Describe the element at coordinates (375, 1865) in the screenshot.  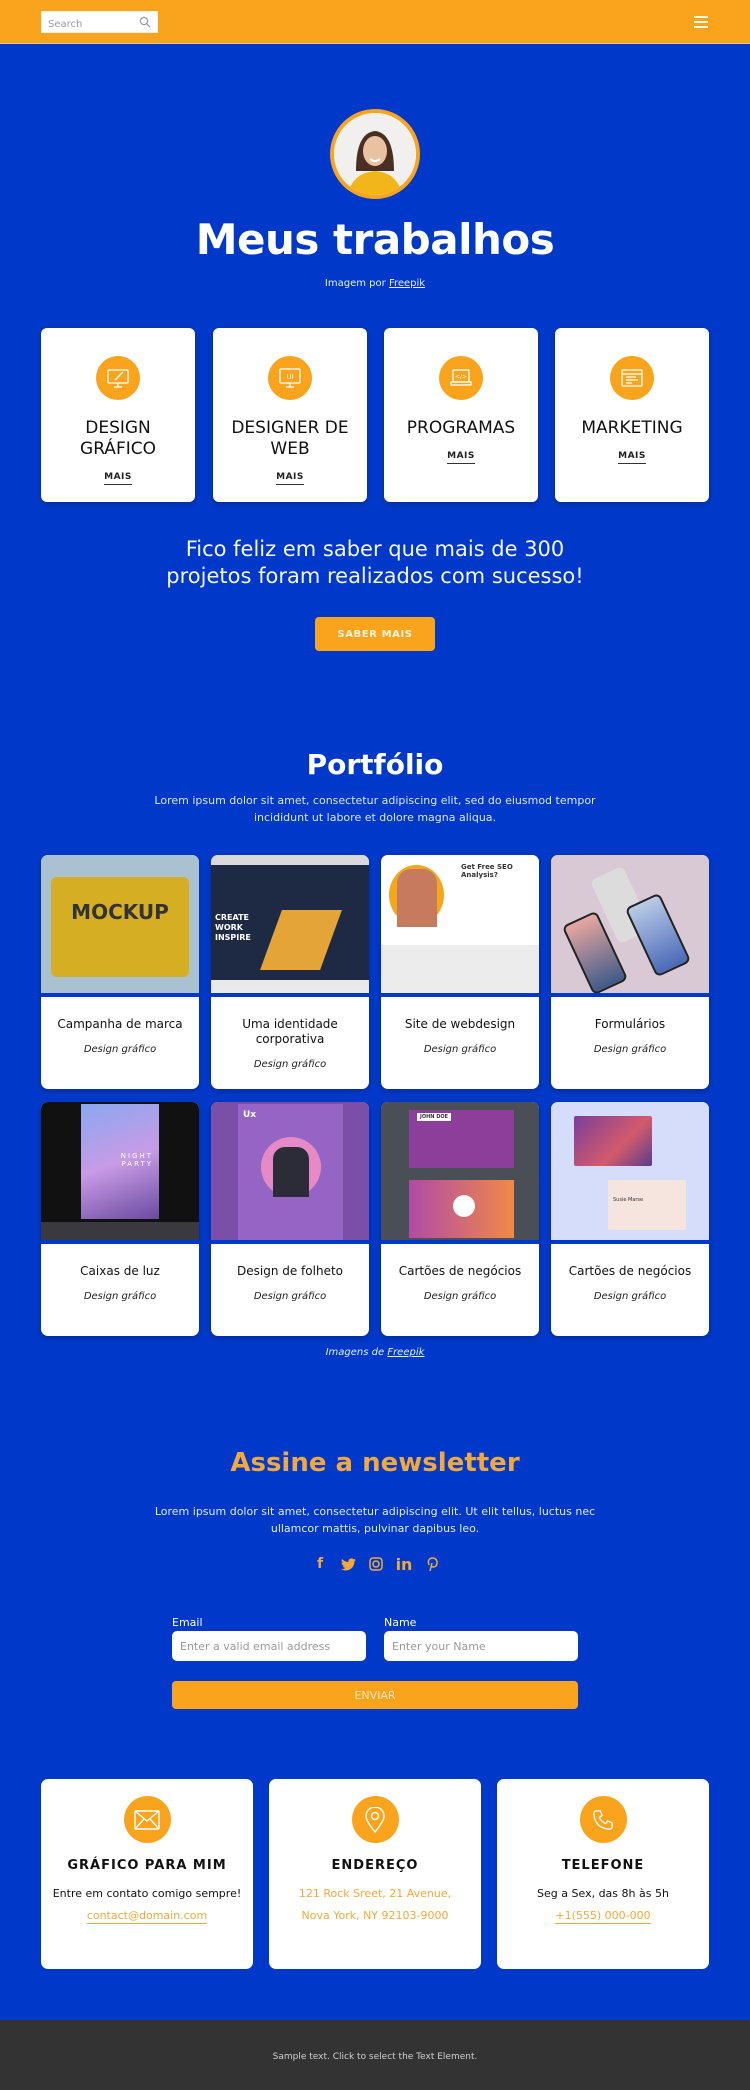
I see `contact-title: ENDEREÇO` at that location.